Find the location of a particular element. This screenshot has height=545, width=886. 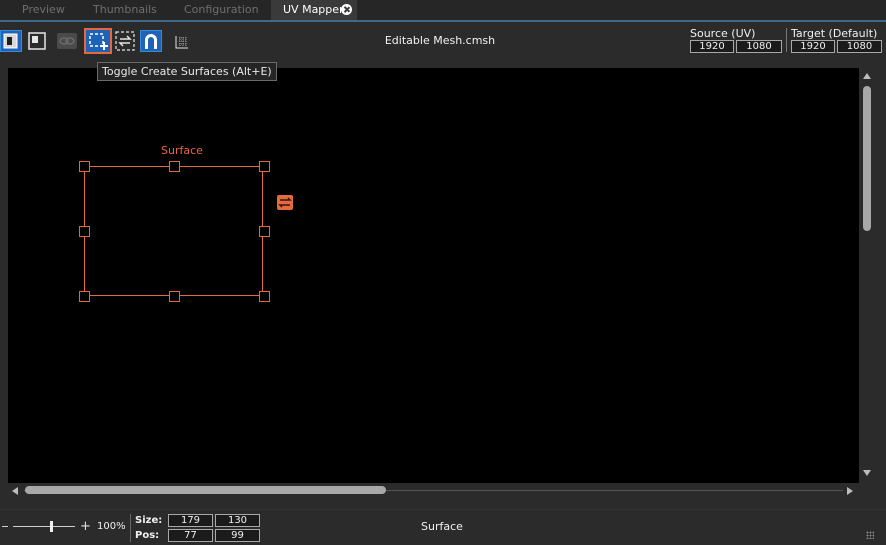

resize-handle-bottom is located at coordinates (174, 296).